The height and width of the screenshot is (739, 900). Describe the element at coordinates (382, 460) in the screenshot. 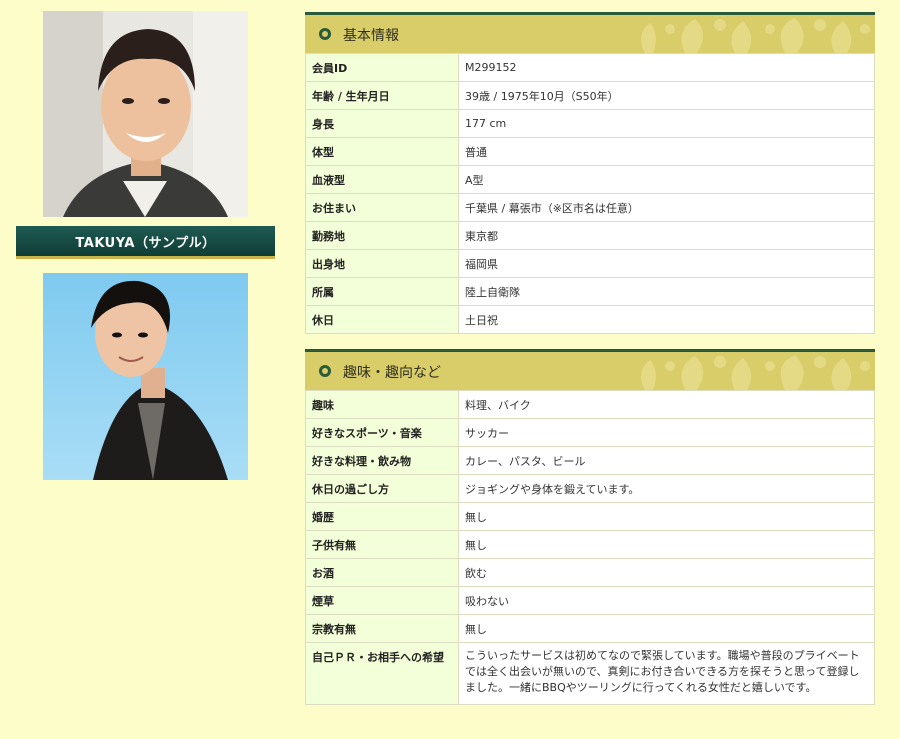

I see `row-key: 好きな料理・飲み物` at that location.